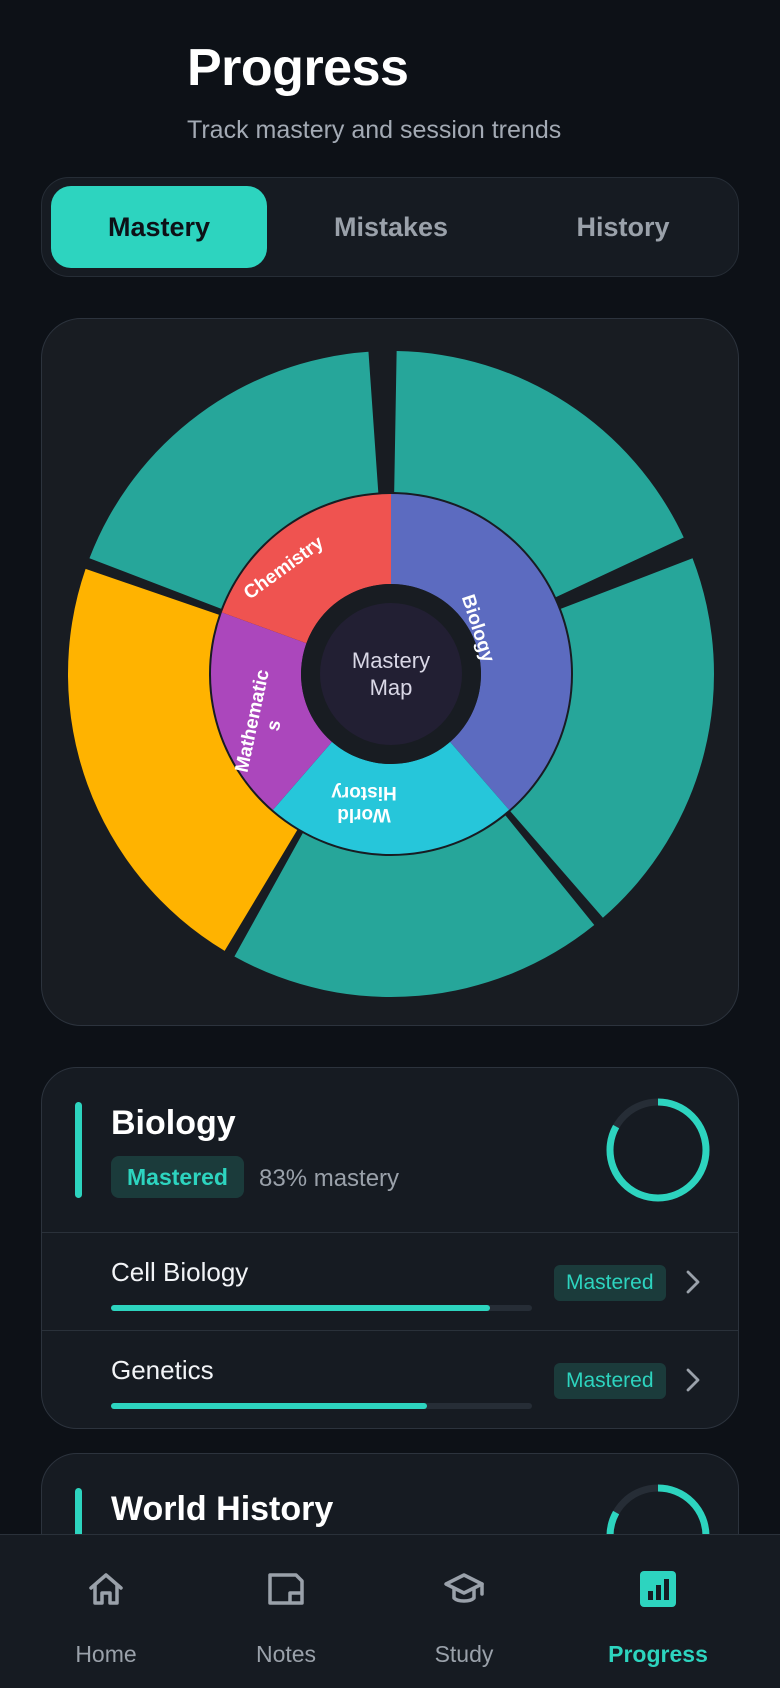 This screenshot has height=1688, width=780. What do you see at coordinates (159, 227) in the screenshot?
I see `tab-mastery: Mastery` at bounding box center [159, 227].